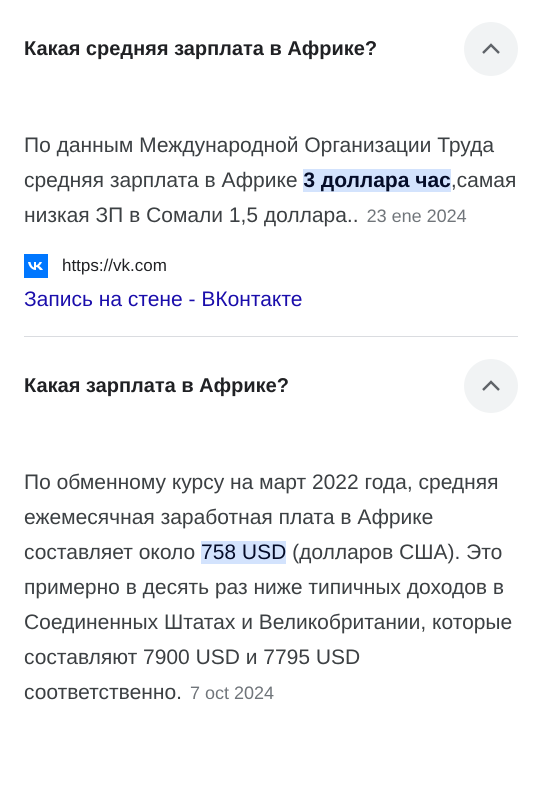 The height and width of the screenshot is (800, 542). Describe the element at coordinates (114, 266) in the screenshot. I see `source-url: https://vk.com` at that location.